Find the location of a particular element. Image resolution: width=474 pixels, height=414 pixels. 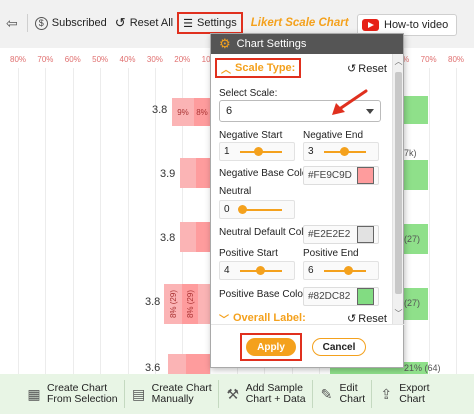

how-to-video-label: How-to video is located at coordinates (416, 25).